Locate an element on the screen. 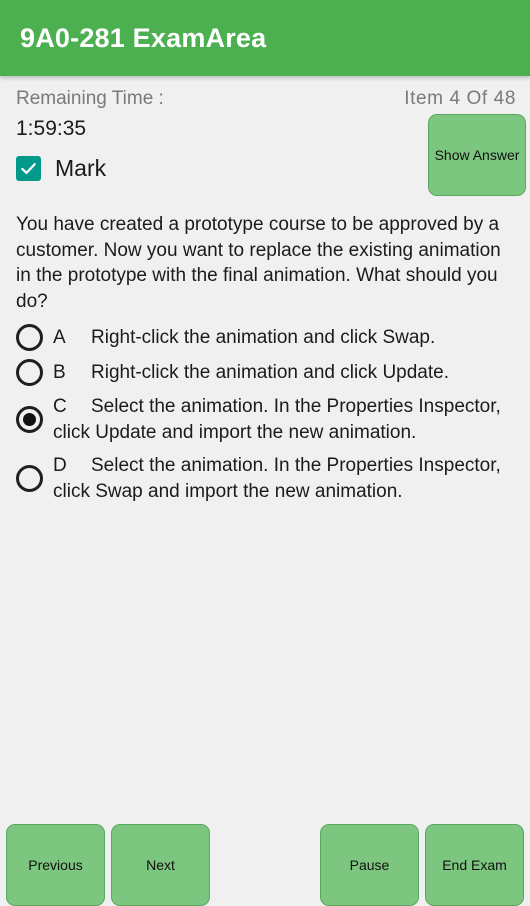 This screenshot has width=530, height=906. end-exam-button: End Exam is located at coordinates (474, 865).